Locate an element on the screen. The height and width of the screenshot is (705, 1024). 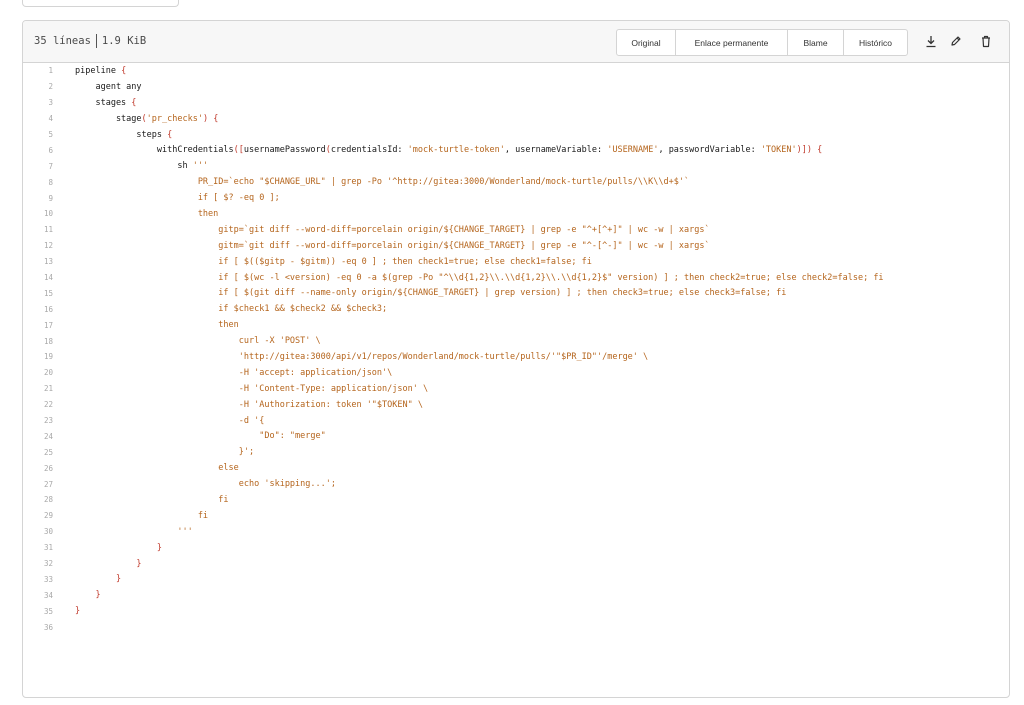
line-content: else is located at coordinates (146, 468).